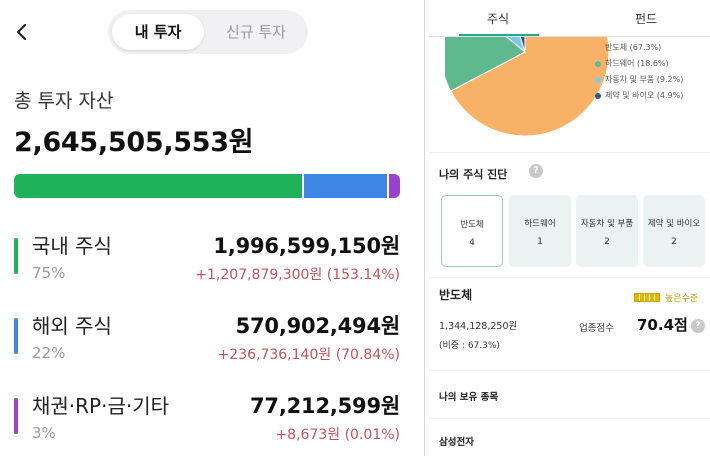 The width and height of the screenshot is (710, 456). I want to click on sector-card-name: 자동차 및 부품, so click(607, 224).